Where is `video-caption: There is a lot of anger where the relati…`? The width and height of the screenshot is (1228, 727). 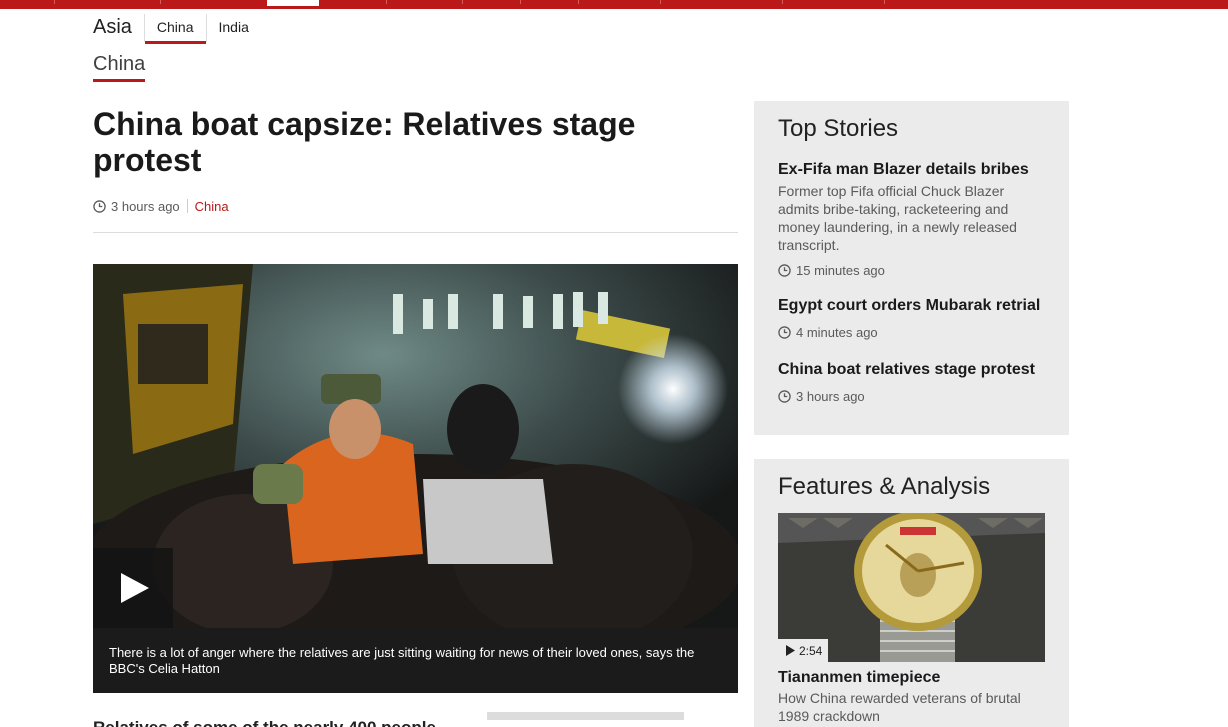 video-caption: There is a lot of anger where the relati… is located at coordinates (415, 660).